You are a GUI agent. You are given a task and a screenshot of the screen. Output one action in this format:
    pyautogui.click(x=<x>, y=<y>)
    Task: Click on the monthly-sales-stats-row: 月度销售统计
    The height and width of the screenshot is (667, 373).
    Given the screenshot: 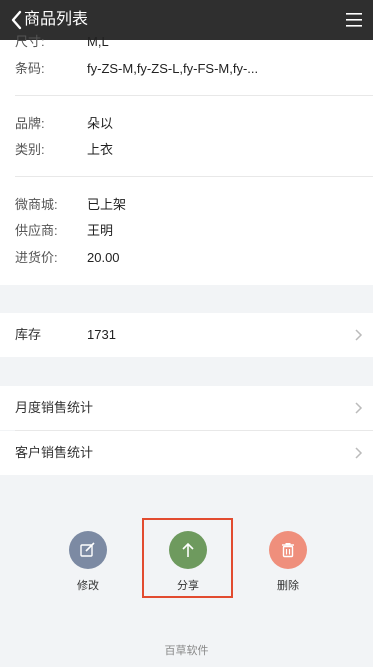 What is the action you would take?
    pyautogui.click(x=186, y=408)
    